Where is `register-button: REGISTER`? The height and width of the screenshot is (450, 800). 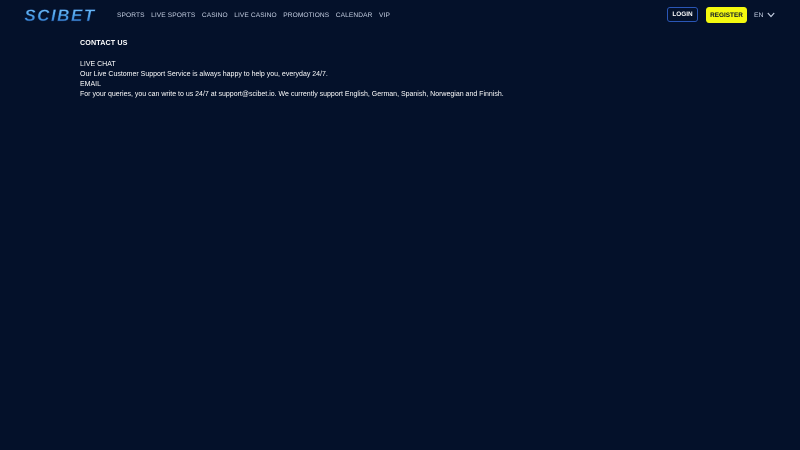
register-button: REGISTER is located at coordinates (726, 15).